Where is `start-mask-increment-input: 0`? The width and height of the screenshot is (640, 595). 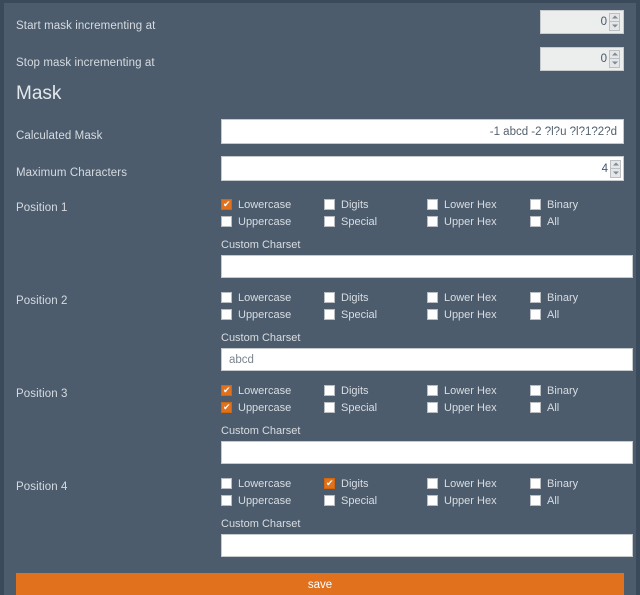 start-mask-increment-input: 0 is located at coordinates (582, 21).